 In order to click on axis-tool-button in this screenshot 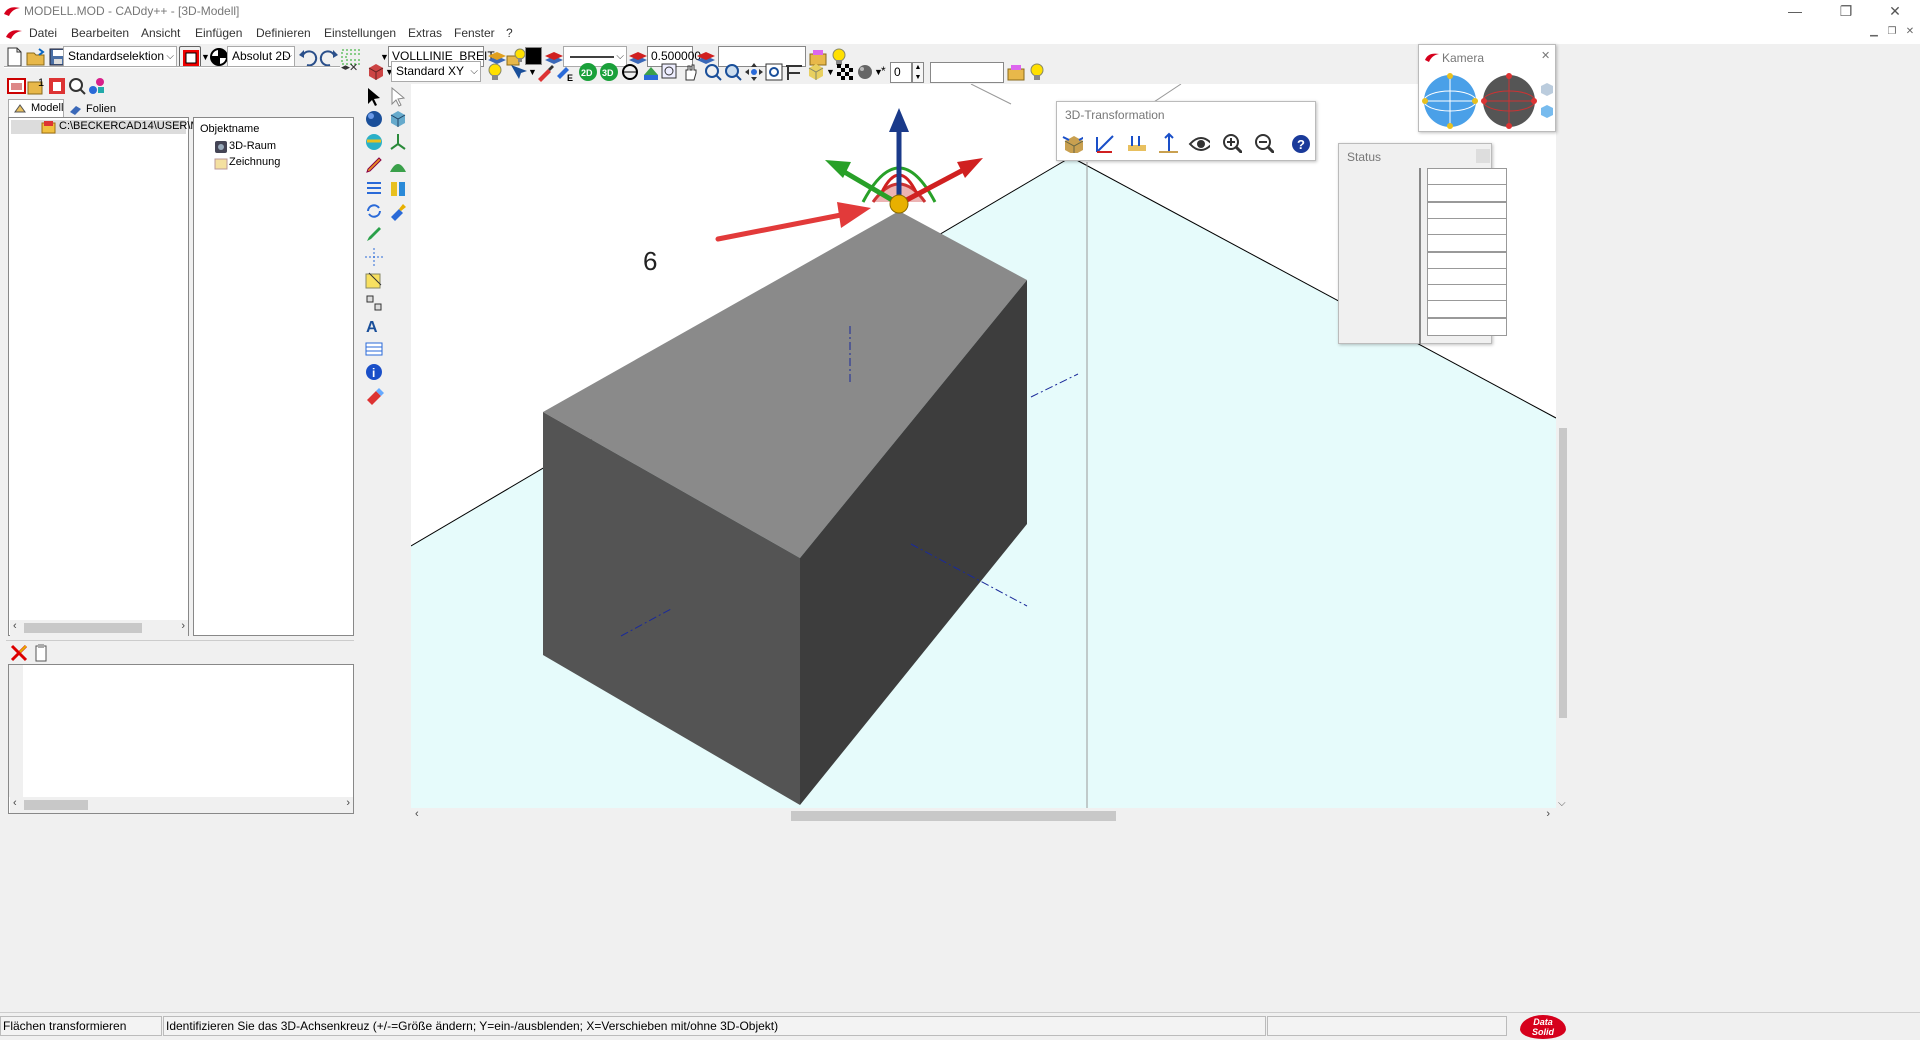, I will do `click(374, 258)`.